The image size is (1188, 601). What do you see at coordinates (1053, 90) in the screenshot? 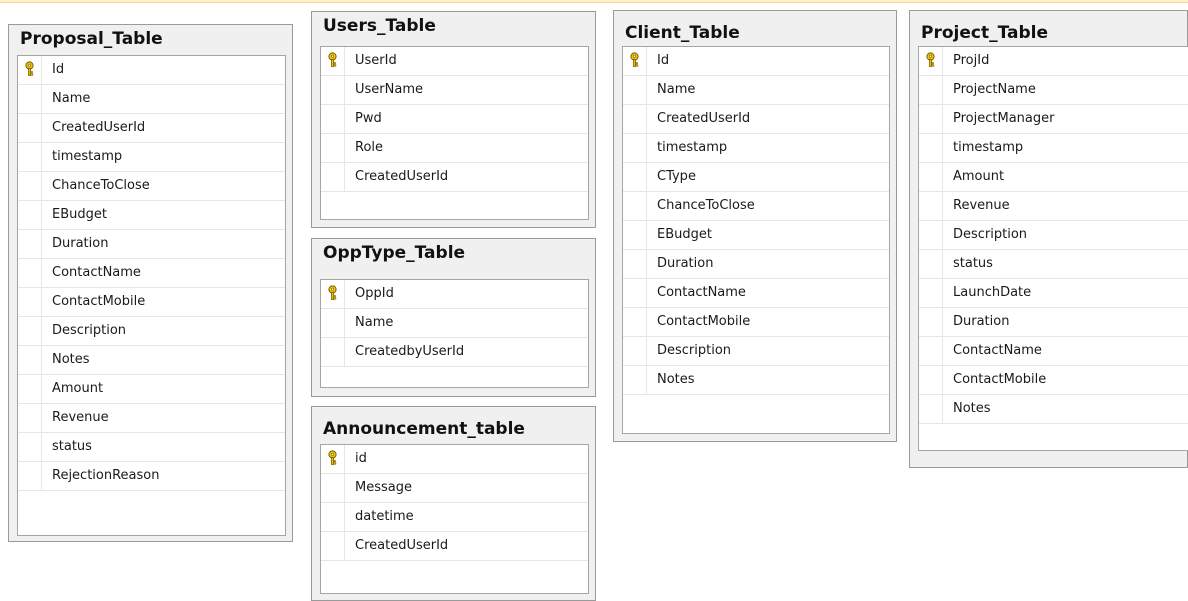
I see `column-row: ProjectName` at bounding box center [1053, 90].